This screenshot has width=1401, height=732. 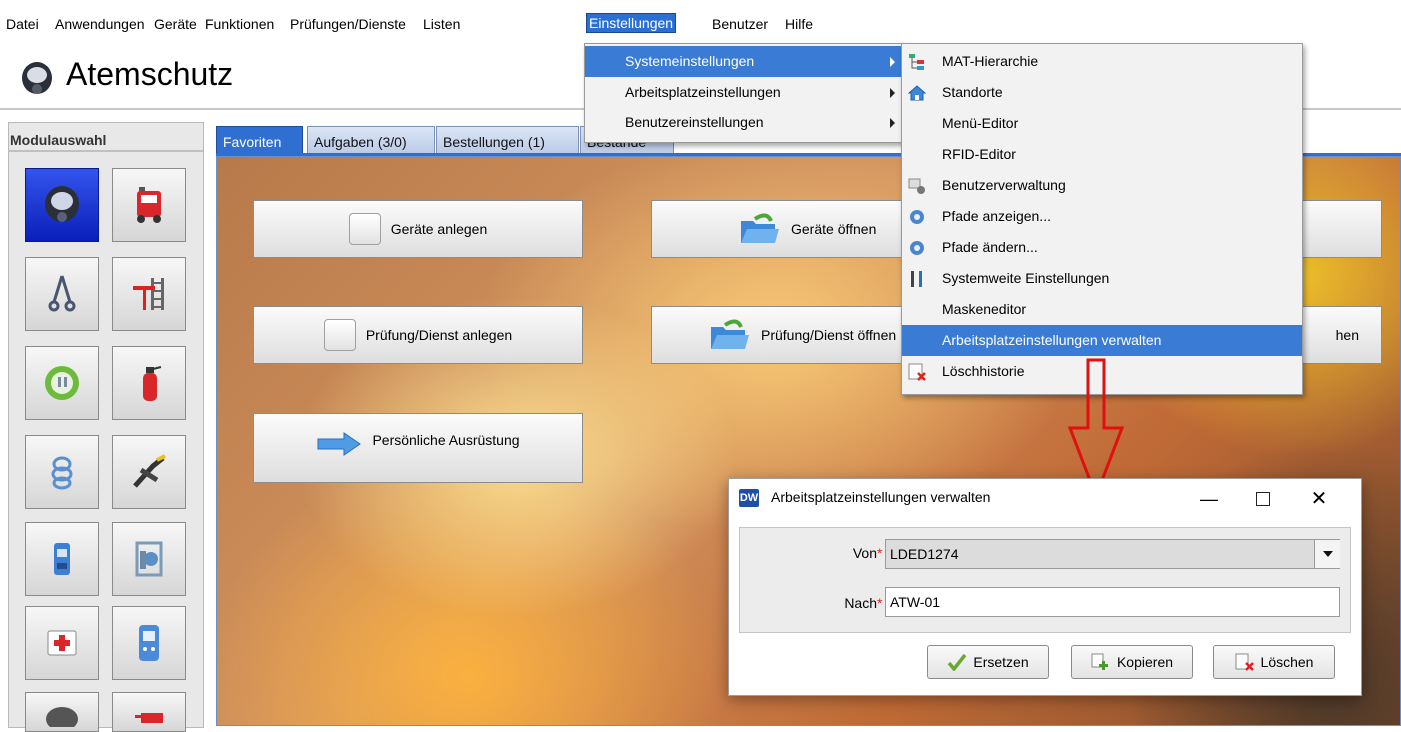 I want to click on pruefung-anlegen-button: Prüfung/Dienst anlegen, so click(x=418, y=335).